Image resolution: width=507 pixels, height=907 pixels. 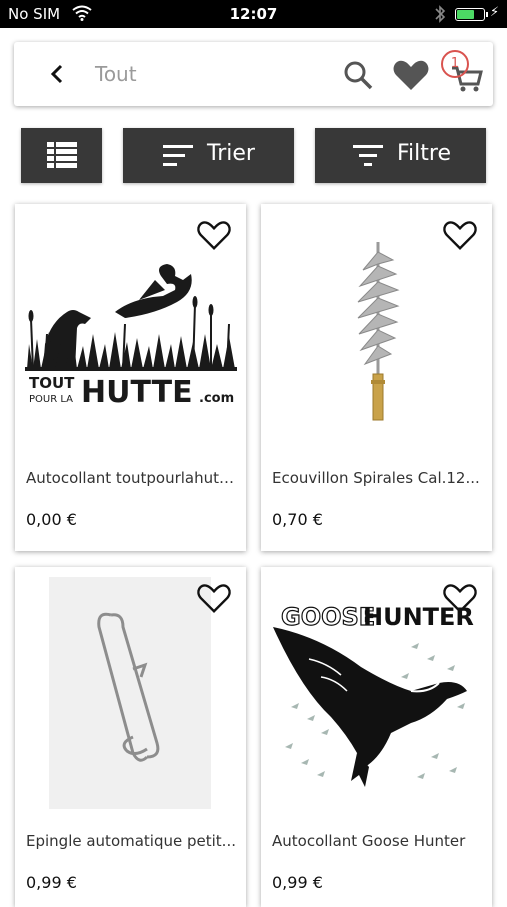 I want to click on sort-label: Trier, so click(x=231, y=153).